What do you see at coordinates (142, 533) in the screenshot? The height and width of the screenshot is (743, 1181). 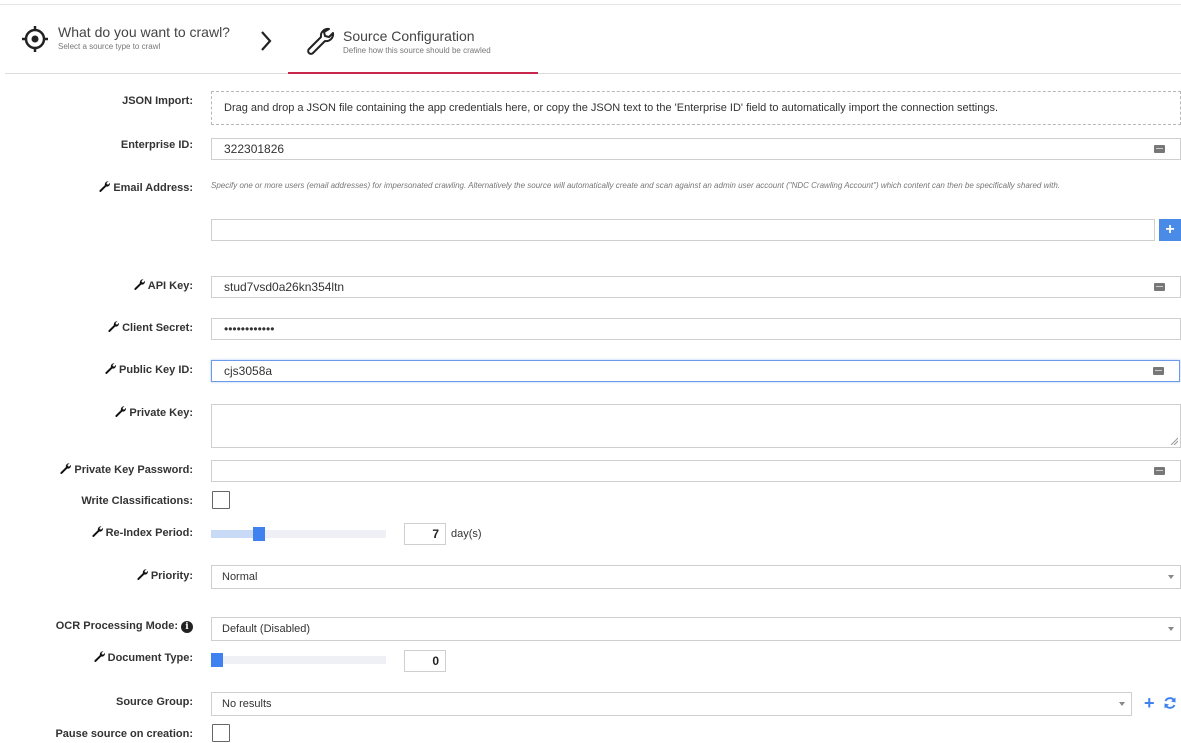 I see `reindex-period-label: Re-Index Period:` at bounding box center [142, 533].